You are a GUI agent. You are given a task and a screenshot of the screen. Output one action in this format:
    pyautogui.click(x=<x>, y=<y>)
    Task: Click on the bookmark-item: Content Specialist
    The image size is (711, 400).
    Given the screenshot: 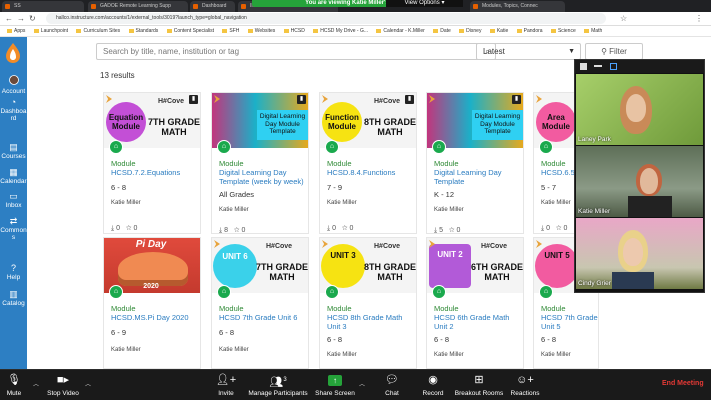 What is the action you would take?
    pyautogui.click(x=190, y=31)
    